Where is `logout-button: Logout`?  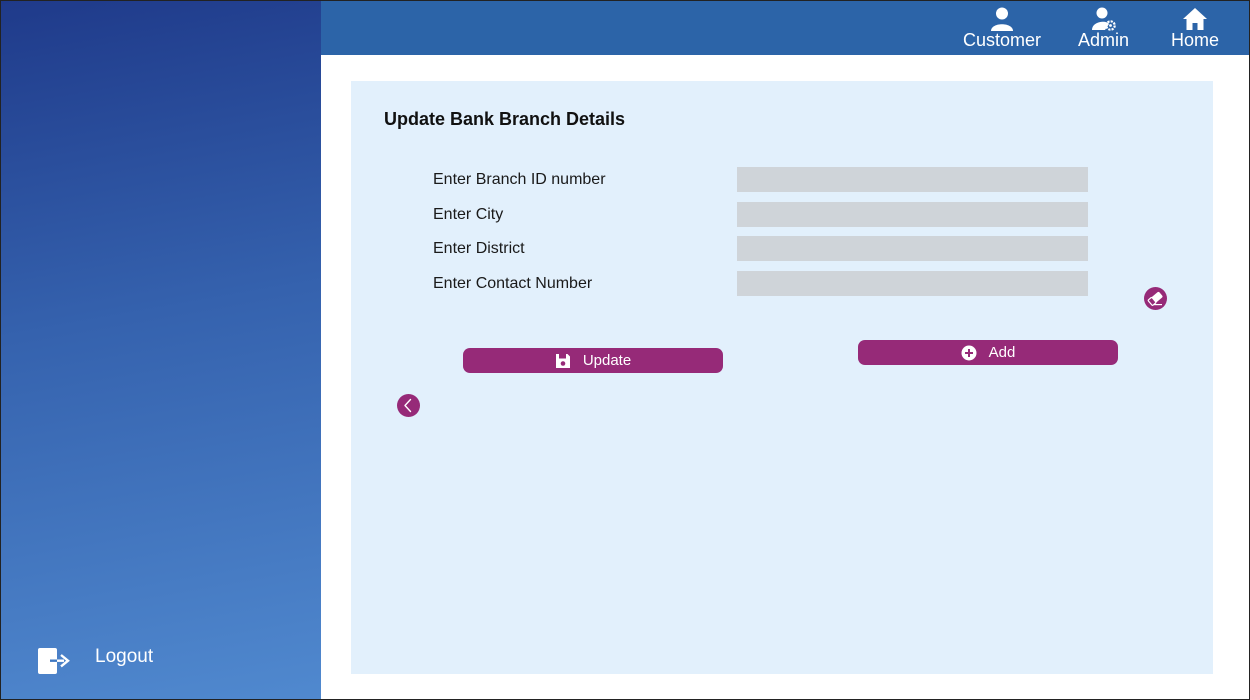
logout-button: Logout is located at coordinates (95, 660).